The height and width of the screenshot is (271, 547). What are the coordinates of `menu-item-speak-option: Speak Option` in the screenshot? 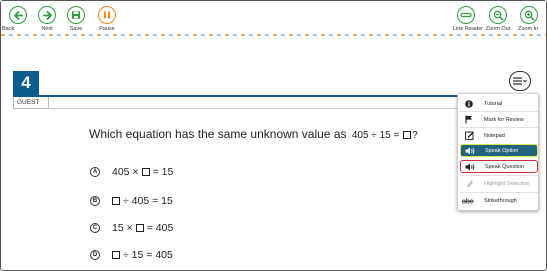 It's located at (499, 150).